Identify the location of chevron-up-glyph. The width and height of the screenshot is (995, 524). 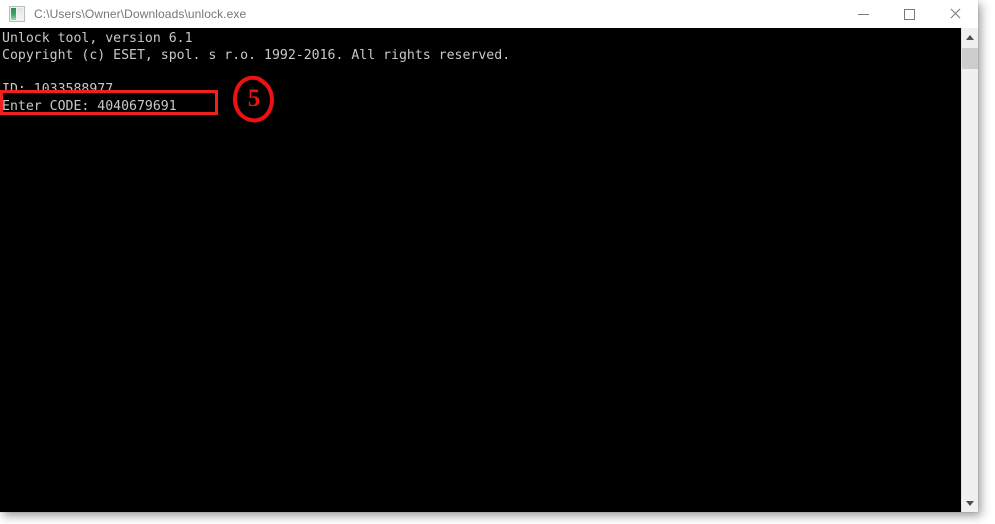
(970, 37).